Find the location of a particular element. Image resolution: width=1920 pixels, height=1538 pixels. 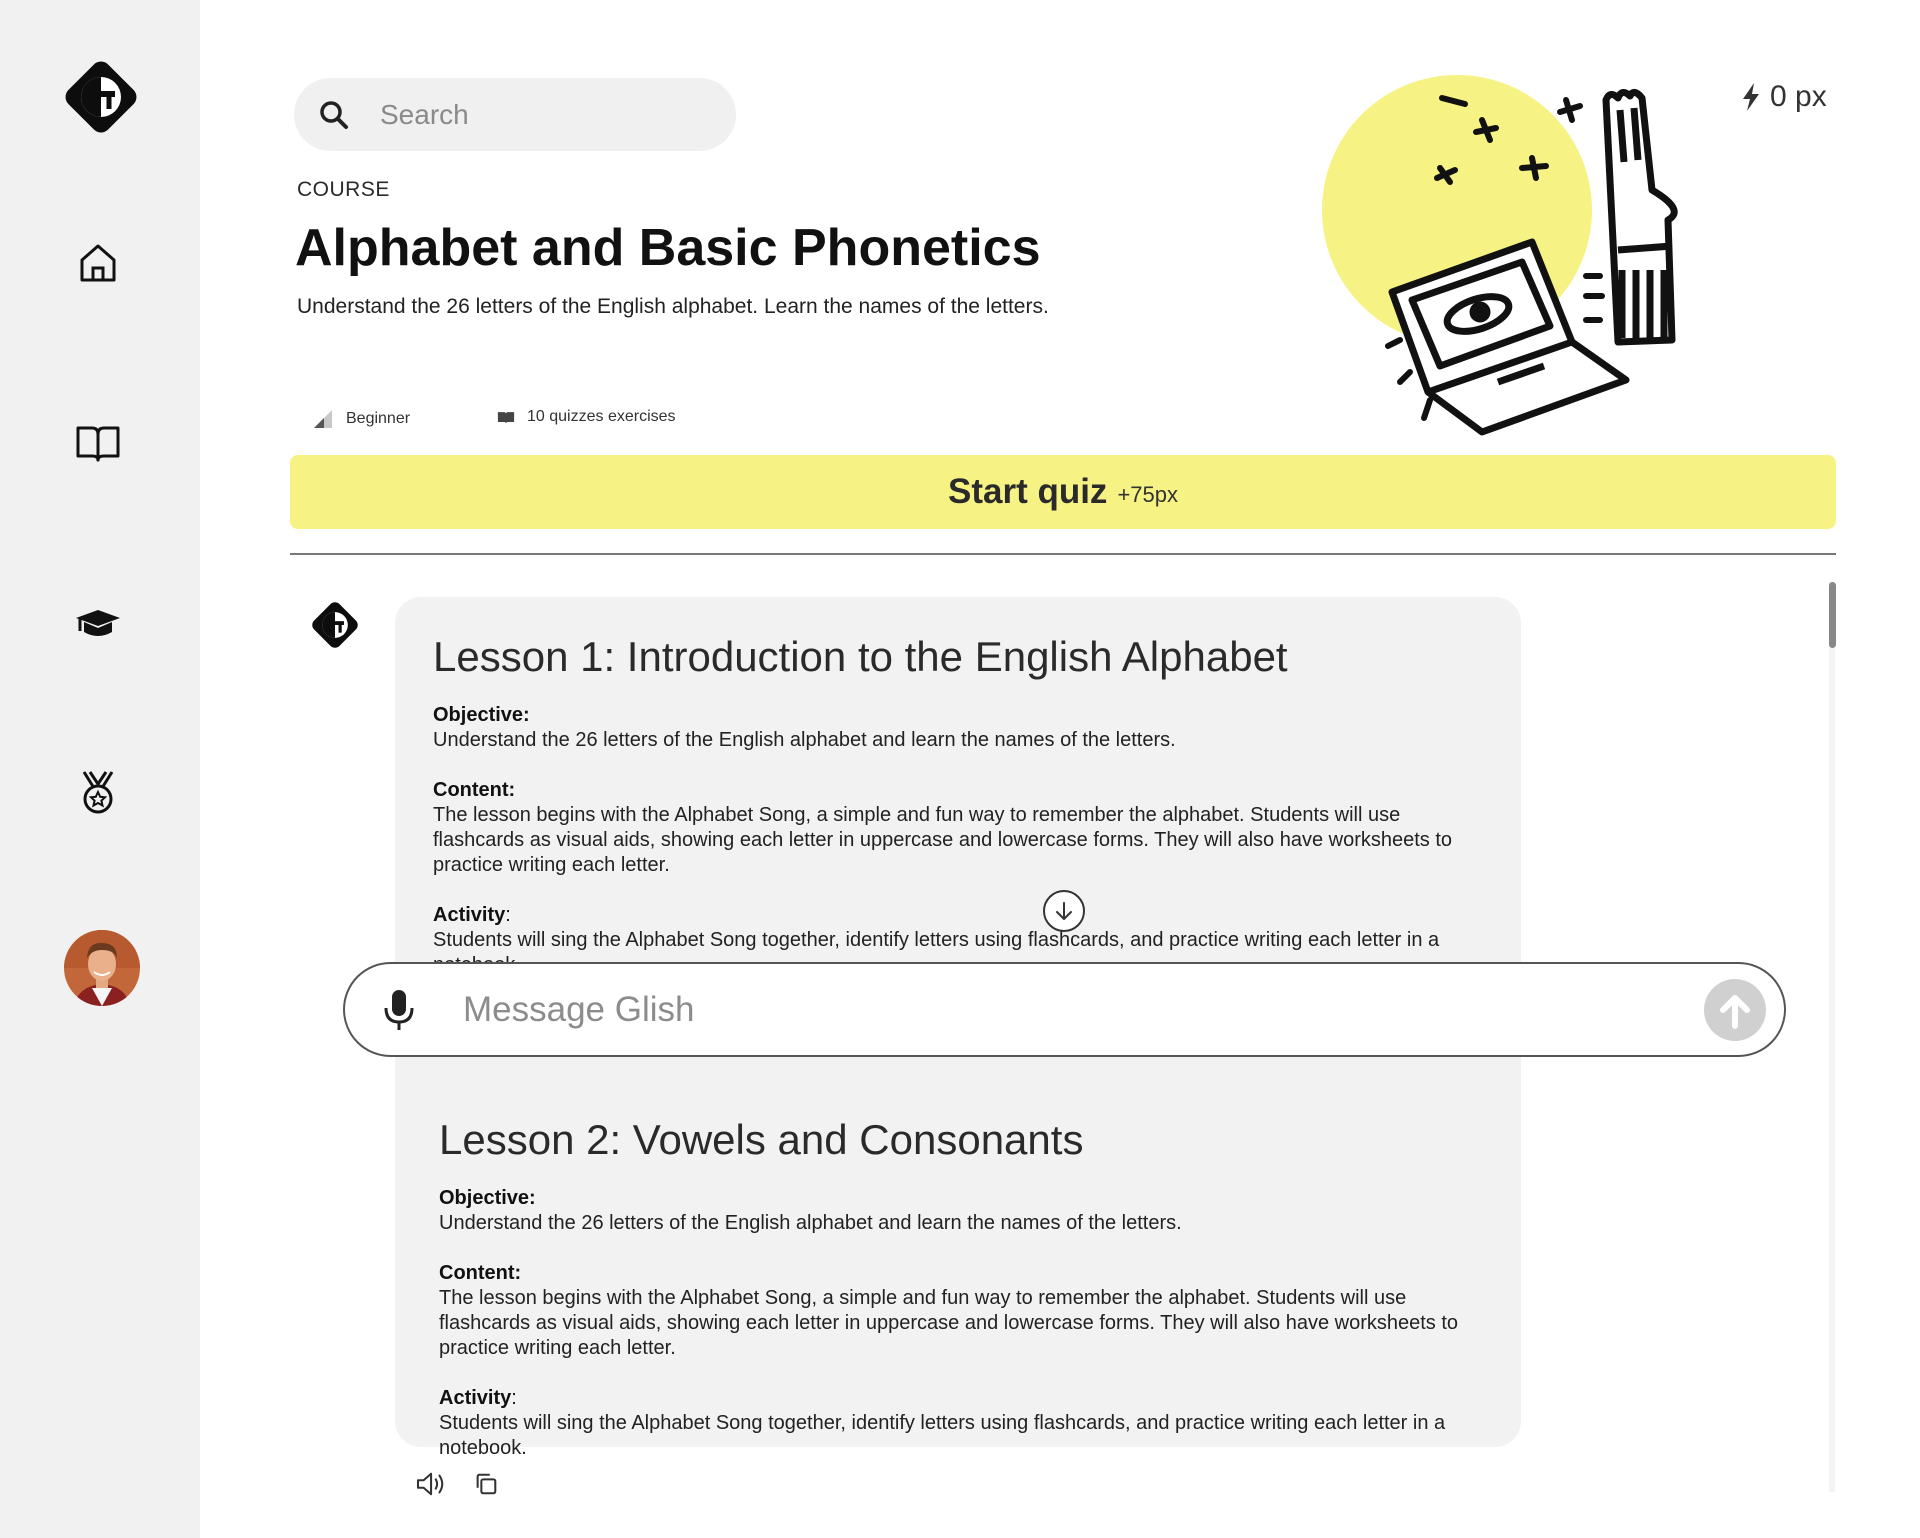

arrow-up-icon is located at coordinates (1735, 1012).